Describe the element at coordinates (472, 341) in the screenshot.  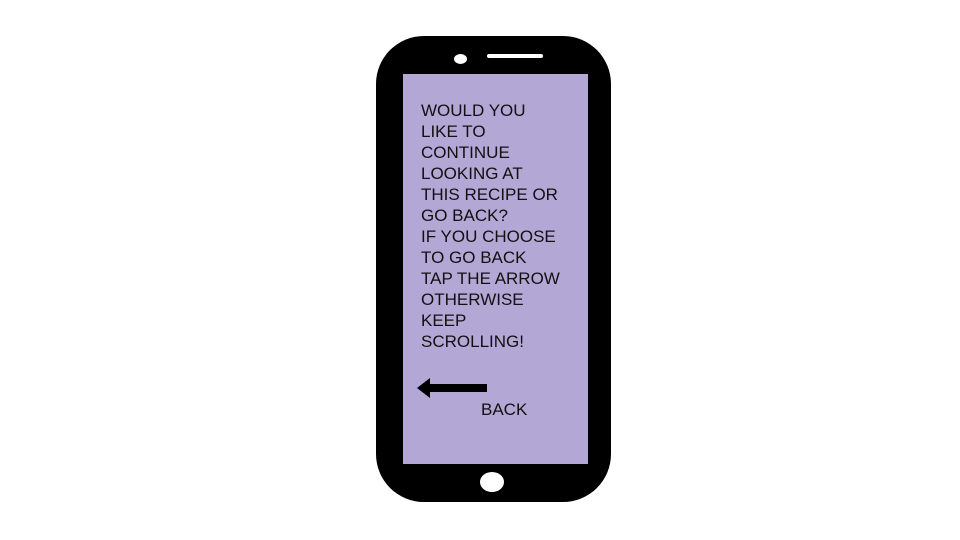
I see `message-line: SCROLLING!` at that location.